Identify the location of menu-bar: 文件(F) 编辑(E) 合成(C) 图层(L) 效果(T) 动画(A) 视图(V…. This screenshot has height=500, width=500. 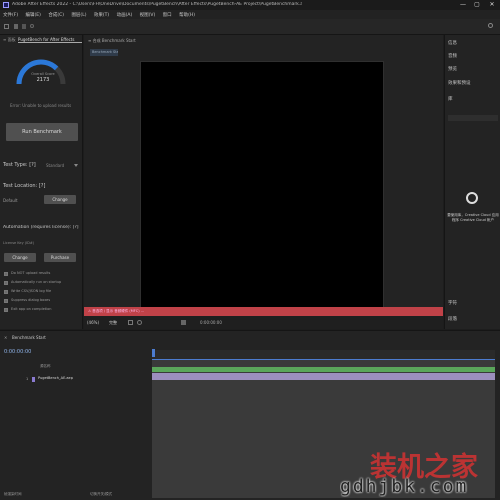
(250, 14).